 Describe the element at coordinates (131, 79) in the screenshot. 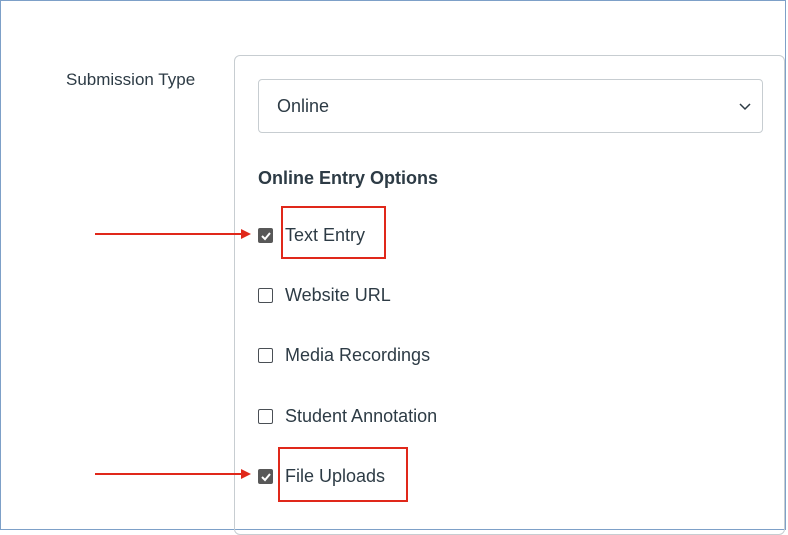

I see `submission-type-label: Submission Type` at that location.